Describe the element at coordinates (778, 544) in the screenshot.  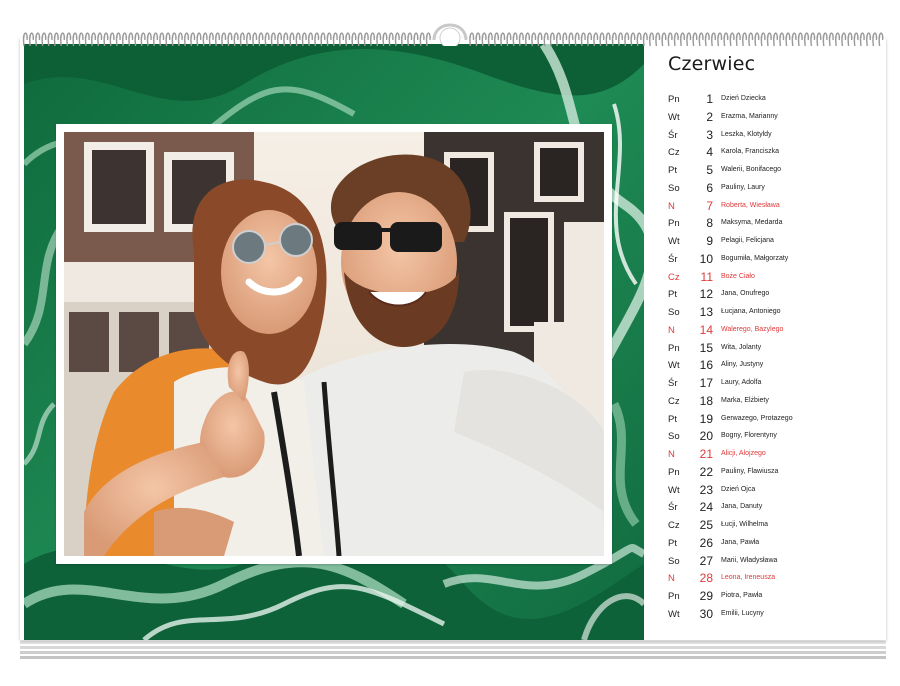
I see `day-row: Pt 26 Jana, Pawła` at that location.